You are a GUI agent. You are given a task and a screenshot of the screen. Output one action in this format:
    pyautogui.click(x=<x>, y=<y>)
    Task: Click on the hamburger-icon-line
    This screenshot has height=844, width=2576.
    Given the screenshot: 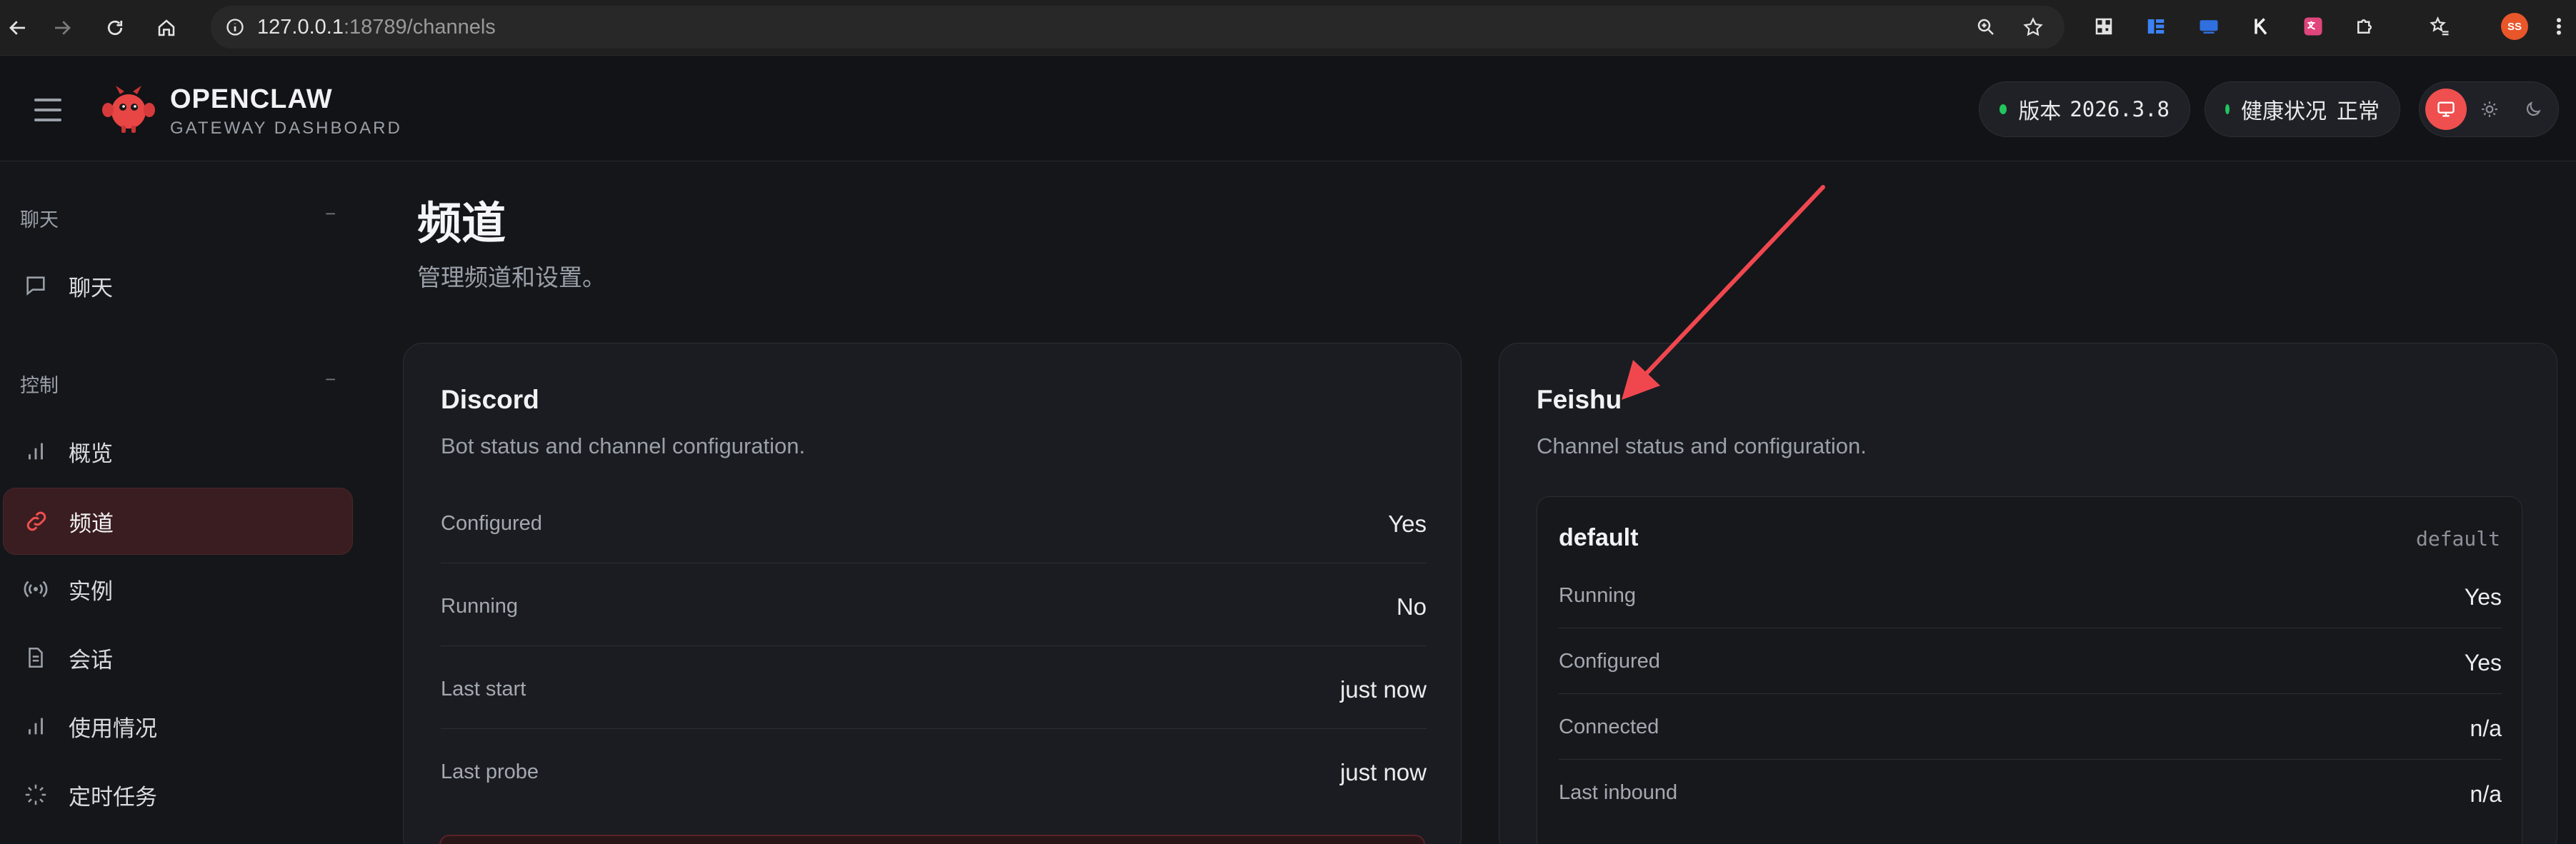 What is the action you would take?
    pyautogui.click(x=48, y=120)
    